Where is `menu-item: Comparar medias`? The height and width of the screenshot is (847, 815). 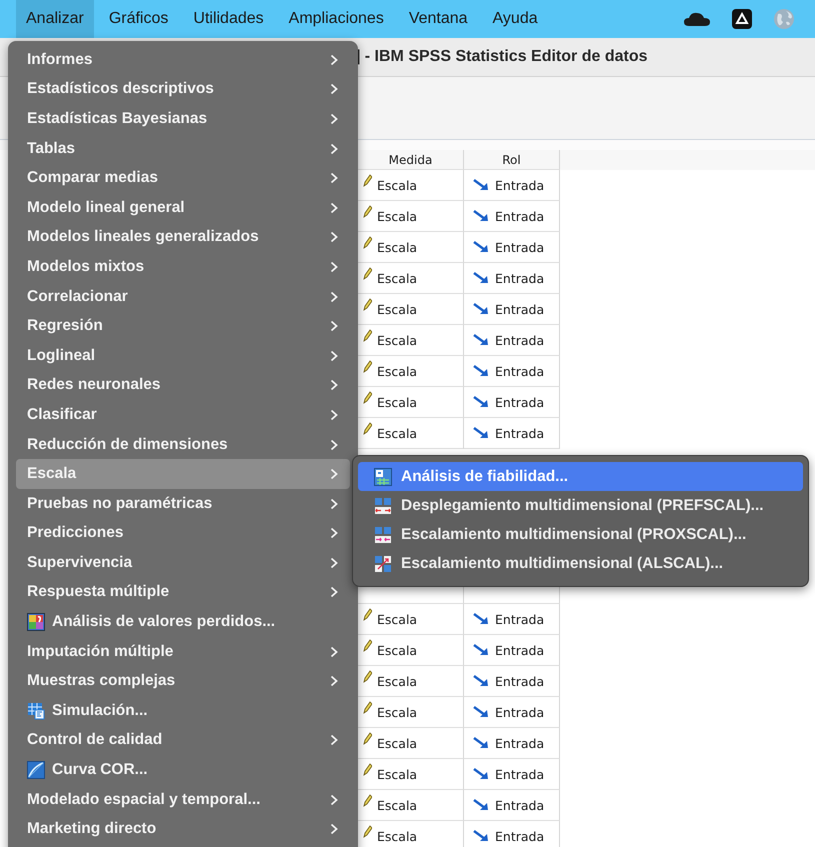
menu-item: Comparar medias is located at coordinates (183, 178).